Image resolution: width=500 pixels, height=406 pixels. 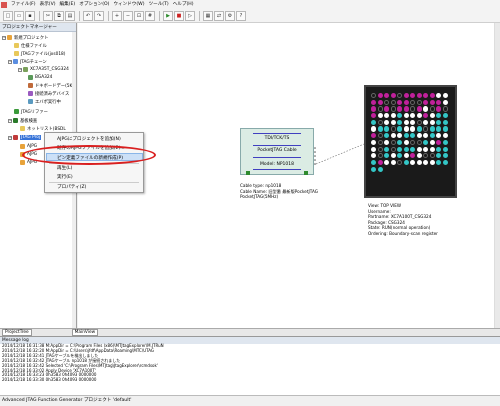 What do you see at coordinates (44, 101) in the screenshot?
I see `tree-item: エバポ実行中` at bounding box center [44, 101].